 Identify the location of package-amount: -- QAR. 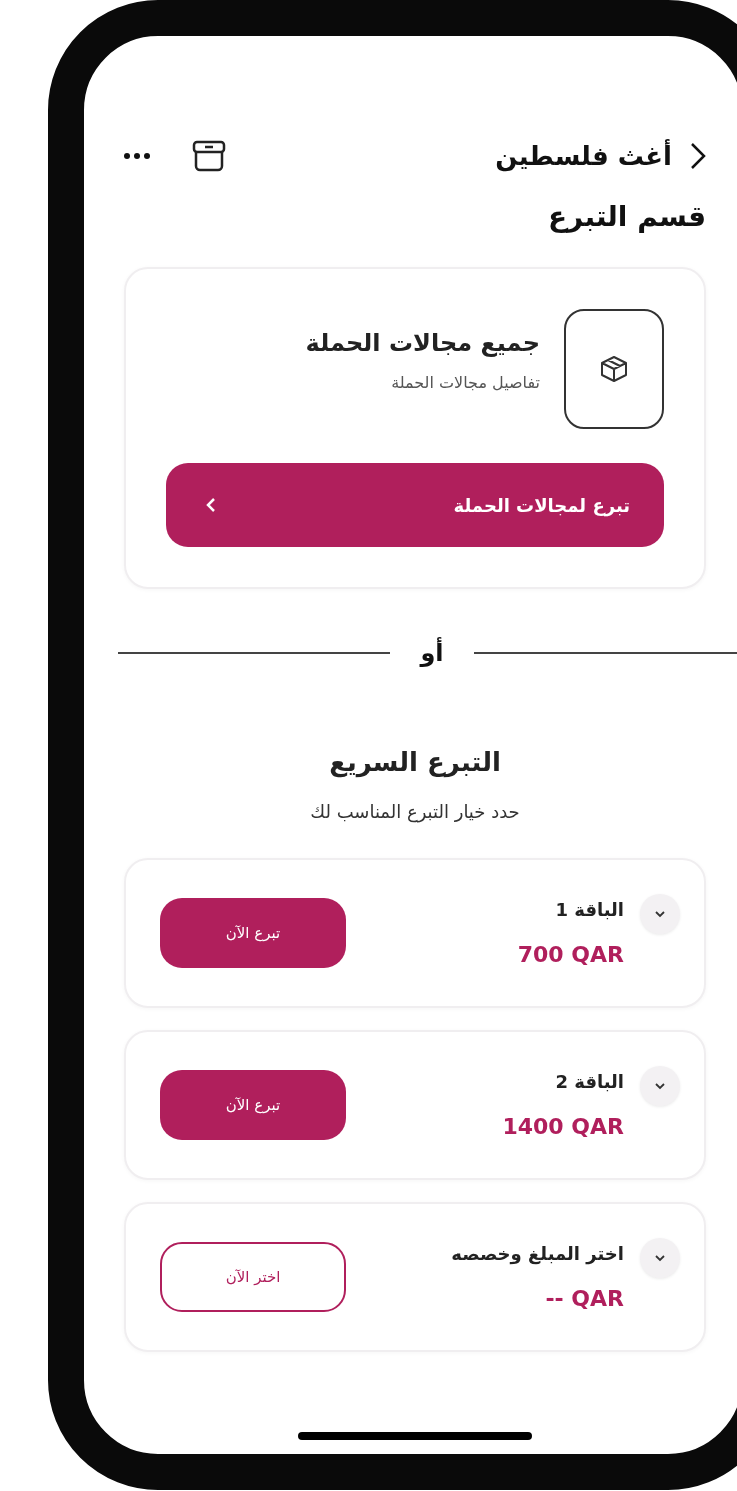
(584, 1298).